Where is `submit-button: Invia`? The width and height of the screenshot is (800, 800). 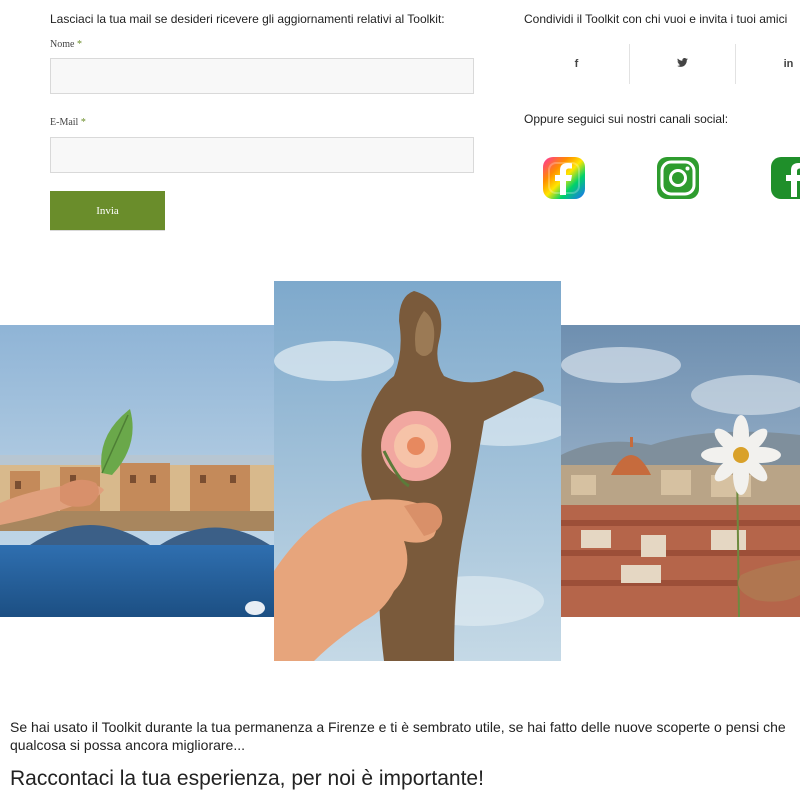 submit-button: Invia is located at coordinates (107, 210).